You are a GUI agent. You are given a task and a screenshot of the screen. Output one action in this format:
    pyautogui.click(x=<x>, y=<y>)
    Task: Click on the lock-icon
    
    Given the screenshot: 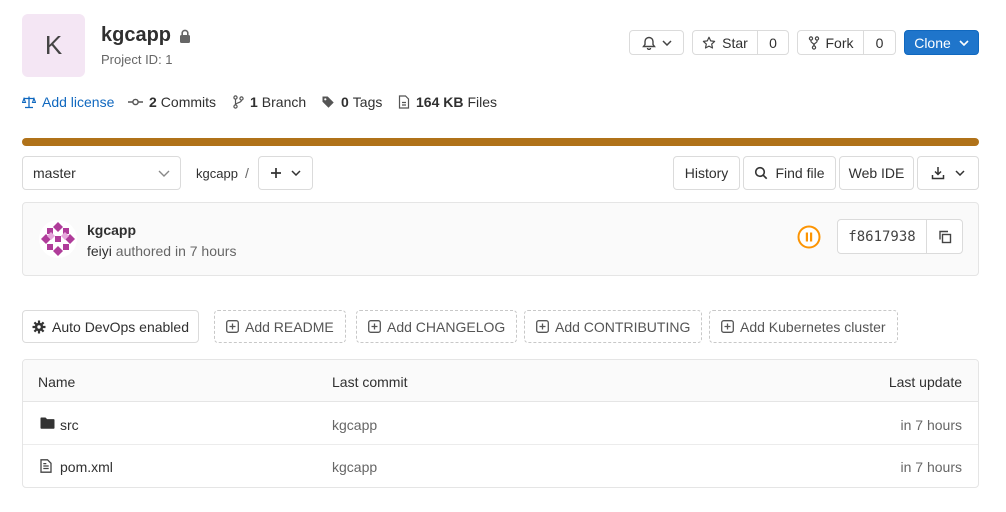 What is the action you would take?
    pyautogui.click(x=185, y=36)
    